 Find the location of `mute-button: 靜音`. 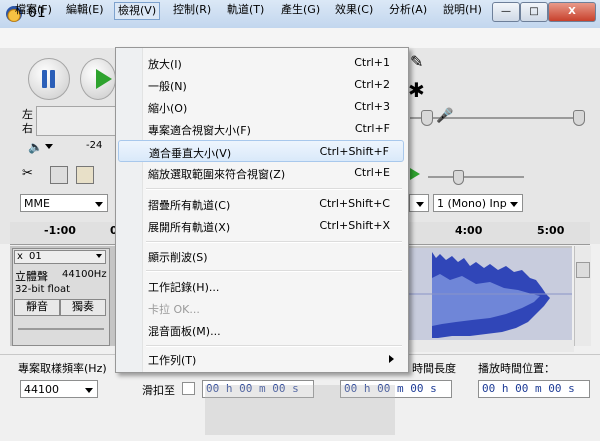

mute-button: 靜音 is located at coordinates (37, 307).